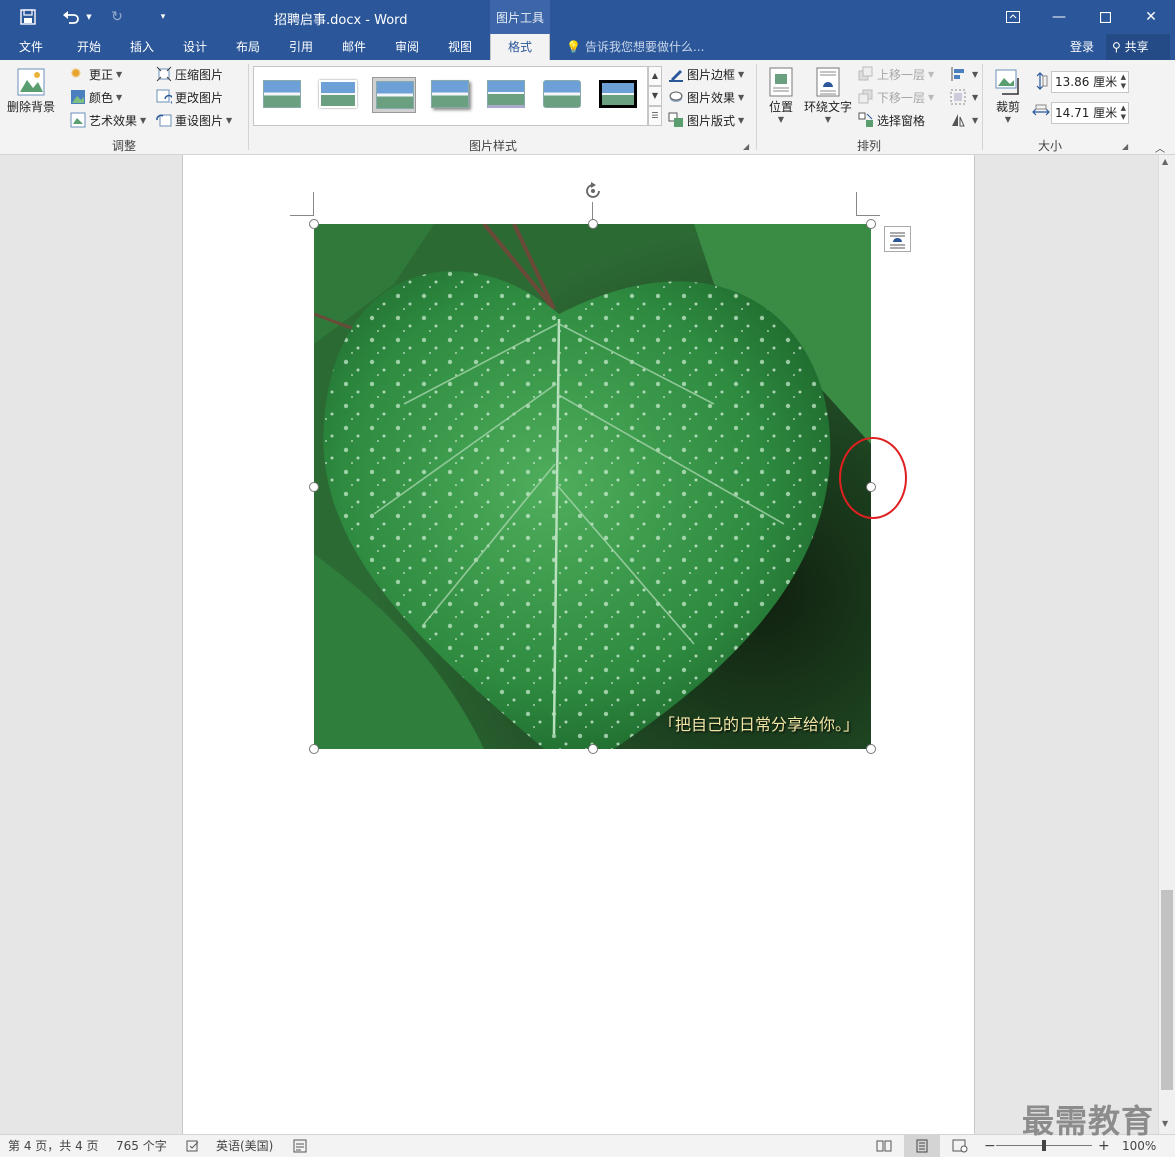 The width and height of the screenshot is (1175, 1157). I want to click on minimize-icon: —, so click(1059, 17).